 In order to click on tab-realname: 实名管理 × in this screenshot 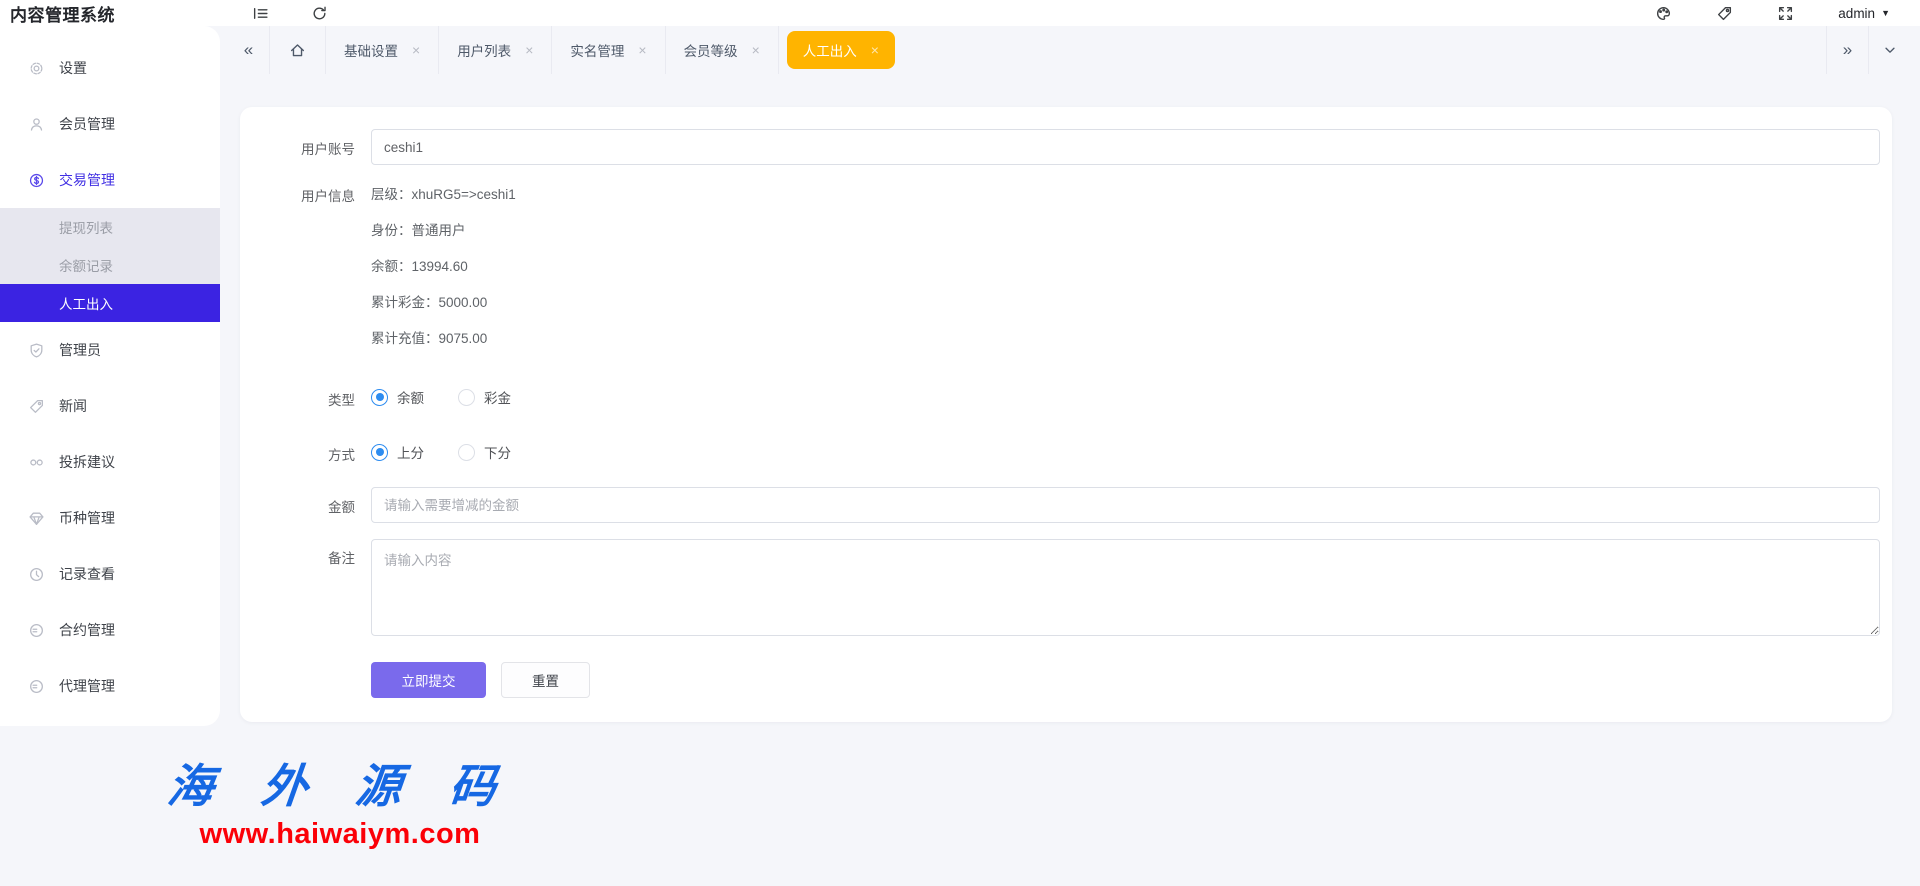, I will do `click(609, 50)`.